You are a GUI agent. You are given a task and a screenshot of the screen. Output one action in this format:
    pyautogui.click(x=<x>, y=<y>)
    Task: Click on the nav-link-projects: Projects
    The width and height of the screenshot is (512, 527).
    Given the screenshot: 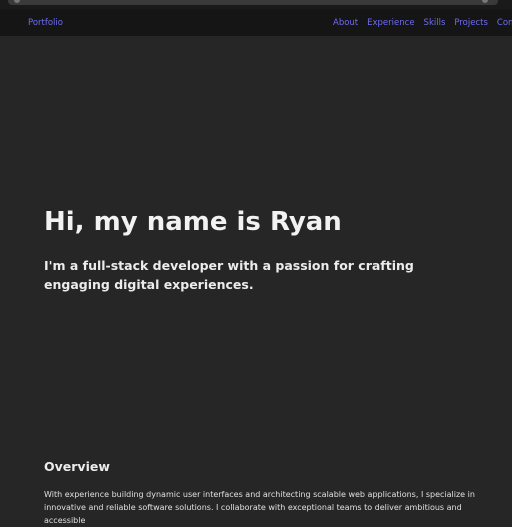 What is the action you would take?
    pyautogui.click(x=471, y=23)
    